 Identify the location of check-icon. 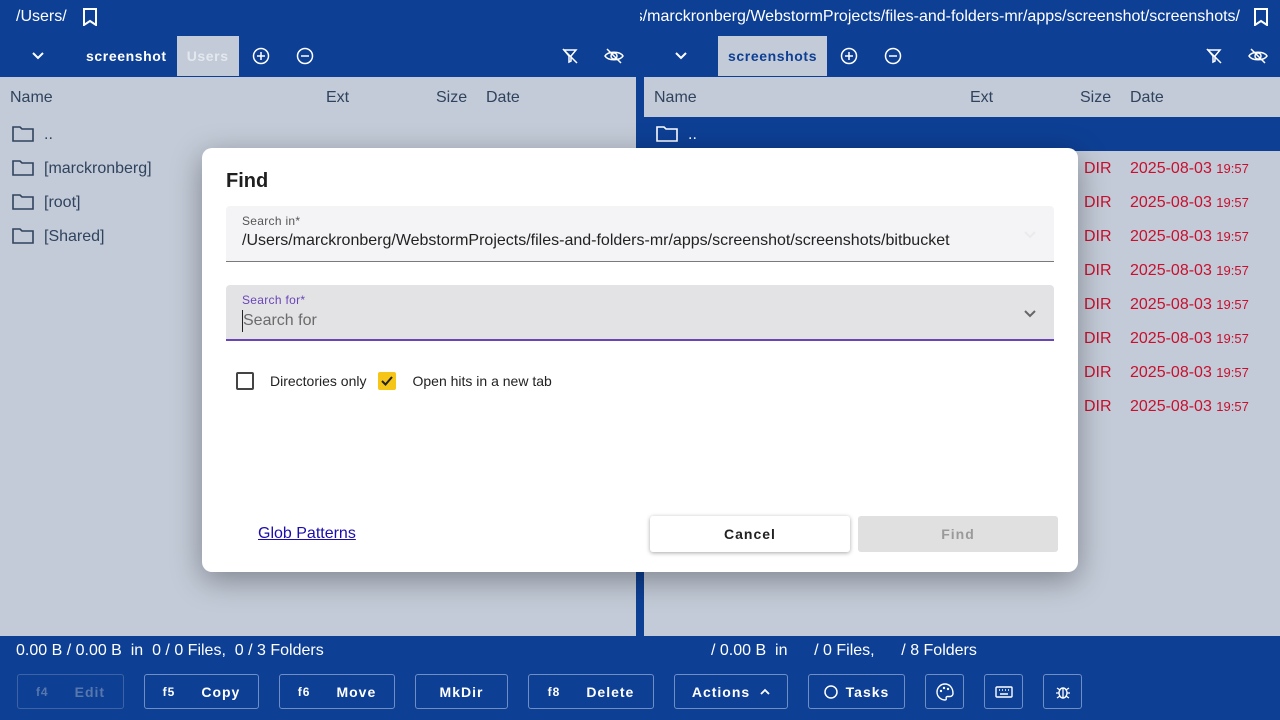
(387, 381).